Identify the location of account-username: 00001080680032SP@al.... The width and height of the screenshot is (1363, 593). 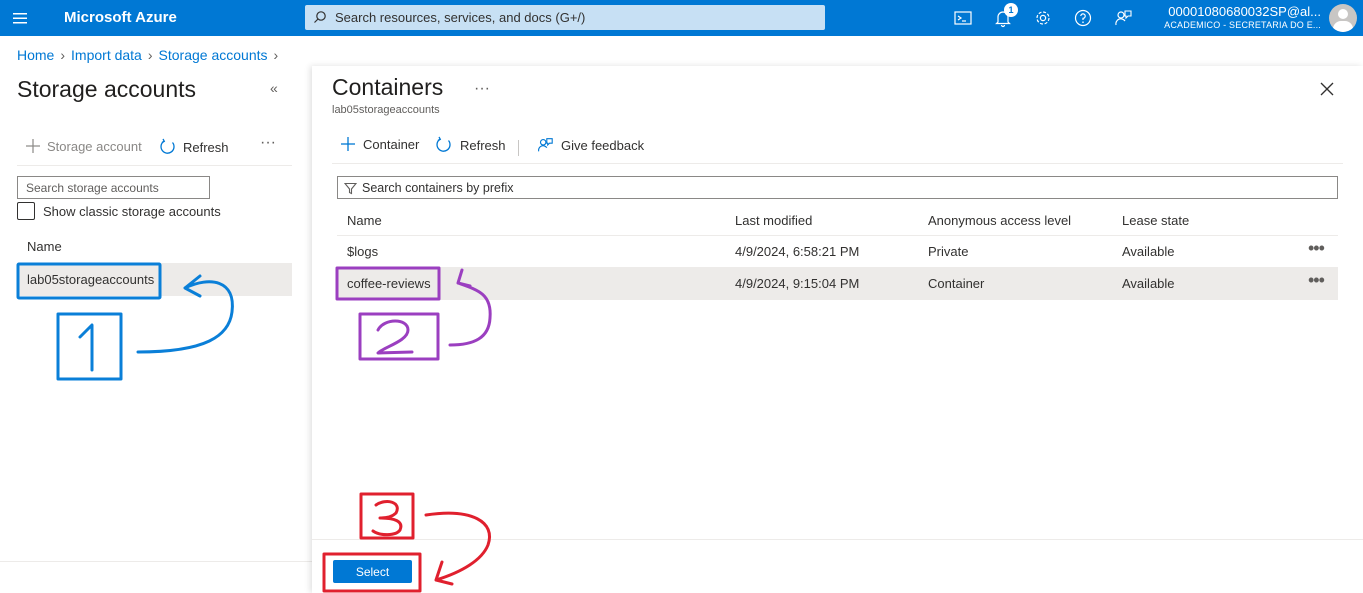
(1244, 11).